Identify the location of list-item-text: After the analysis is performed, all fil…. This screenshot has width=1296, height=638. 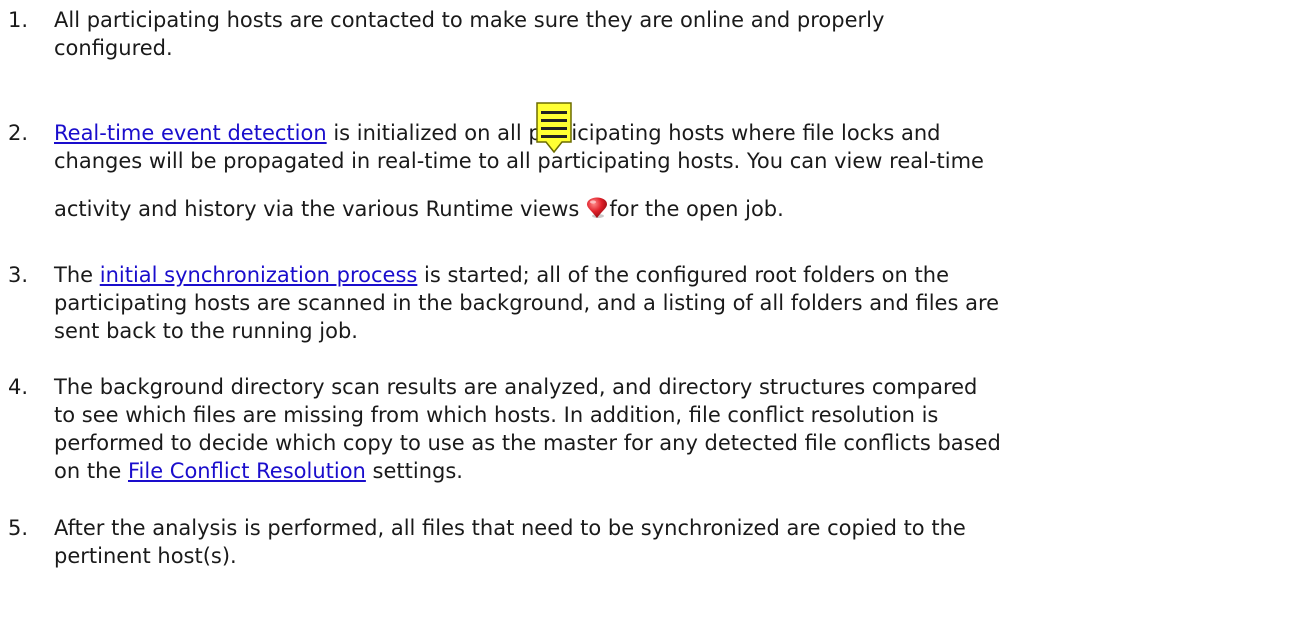
(617, 542).